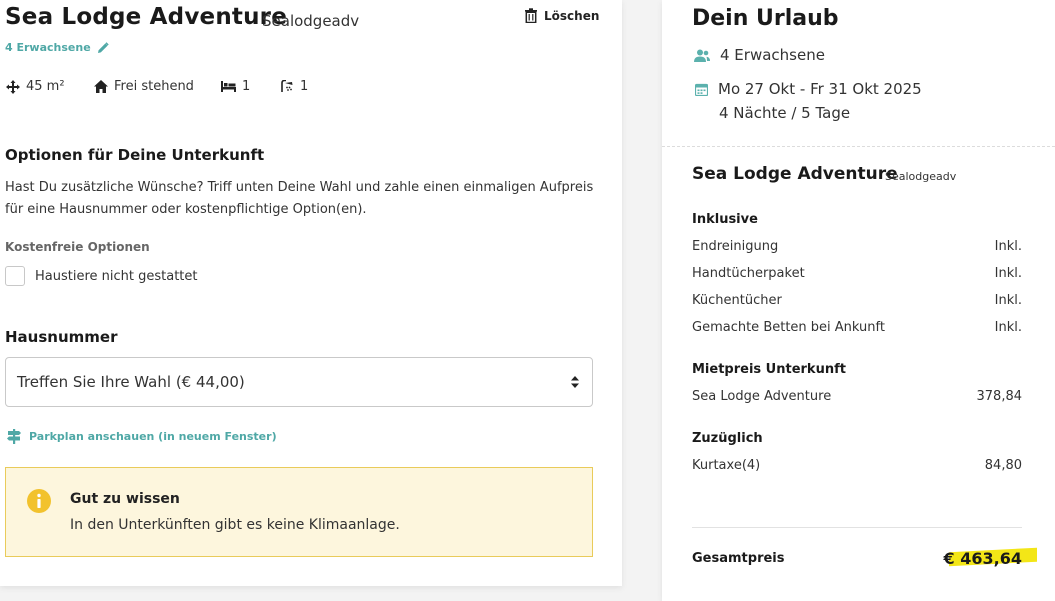 The width and height of the screenshot is (1055, 601). I want to click on feature-type-label: Frei stehend, so click(154, 86).